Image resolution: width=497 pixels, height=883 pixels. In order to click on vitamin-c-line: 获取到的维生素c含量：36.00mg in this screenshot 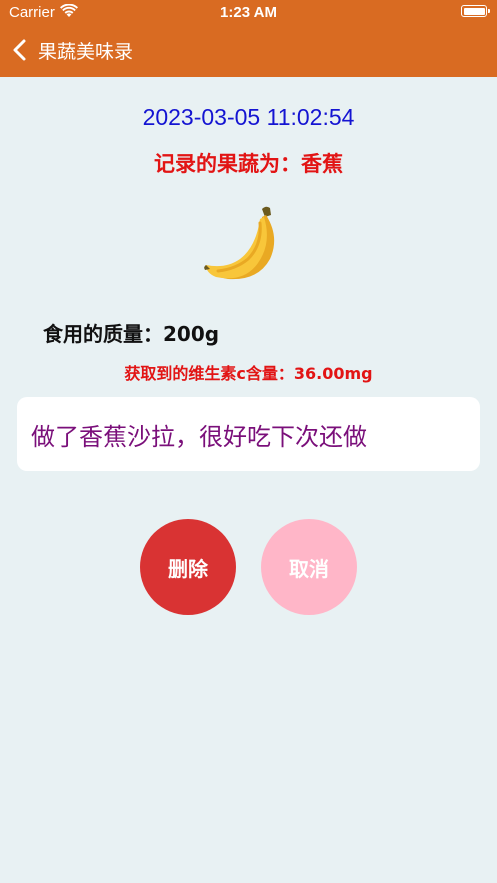, I will do `click(248, 373)`.